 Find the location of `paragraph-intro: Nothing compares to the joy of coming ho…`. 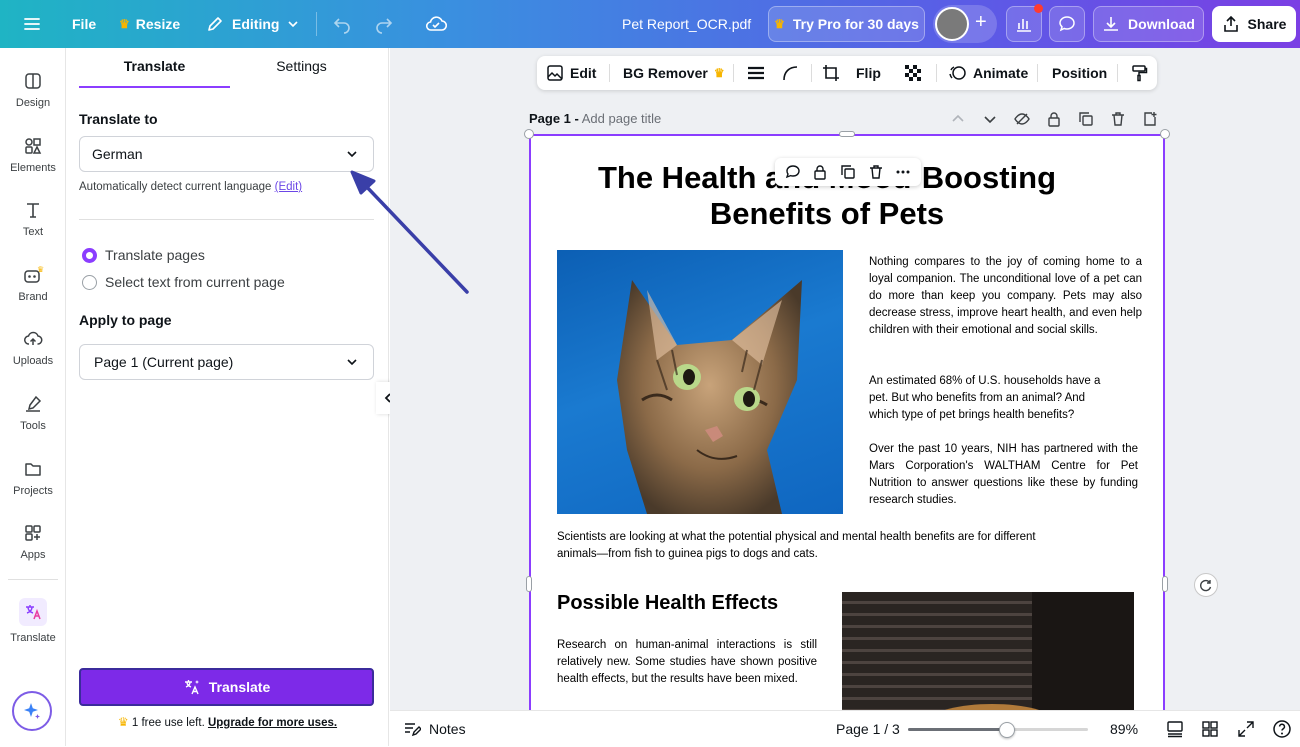

paragraph-intro: Nothing compares to the joy of coming ho… is located at coordinates (1005, 296).